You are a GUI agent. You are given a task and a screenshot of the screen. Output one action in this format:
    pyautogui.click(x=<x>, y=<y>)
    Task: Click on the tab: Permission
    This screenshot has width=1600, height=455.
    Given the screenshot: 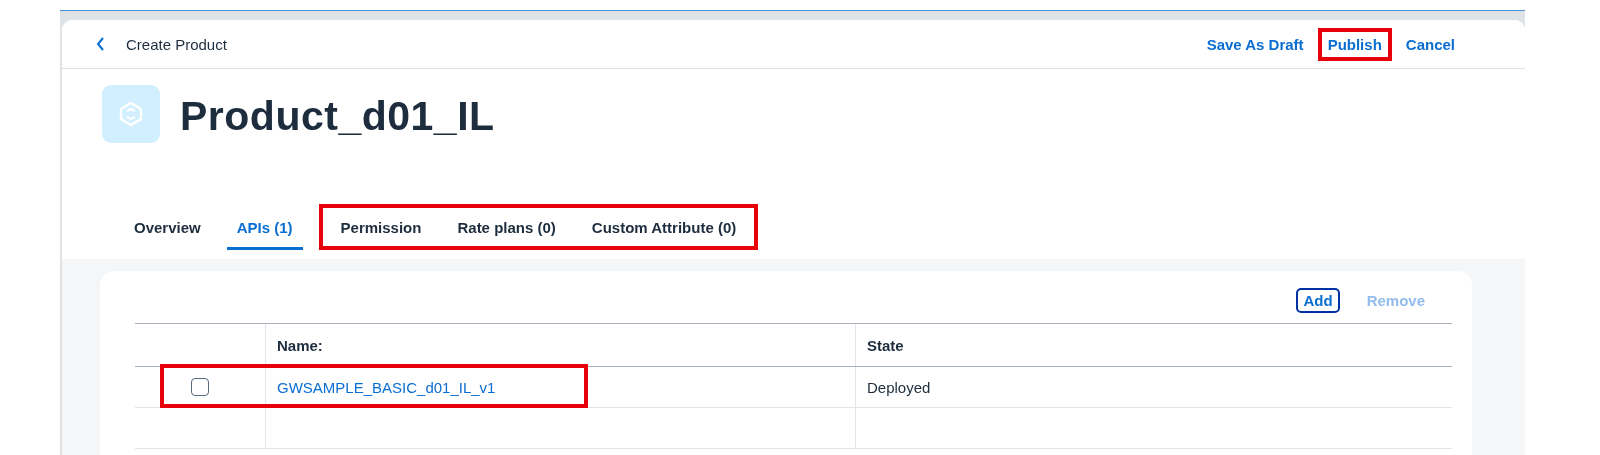 What is the action you would take?
    pyautogui.click(x=381, y=227)
    